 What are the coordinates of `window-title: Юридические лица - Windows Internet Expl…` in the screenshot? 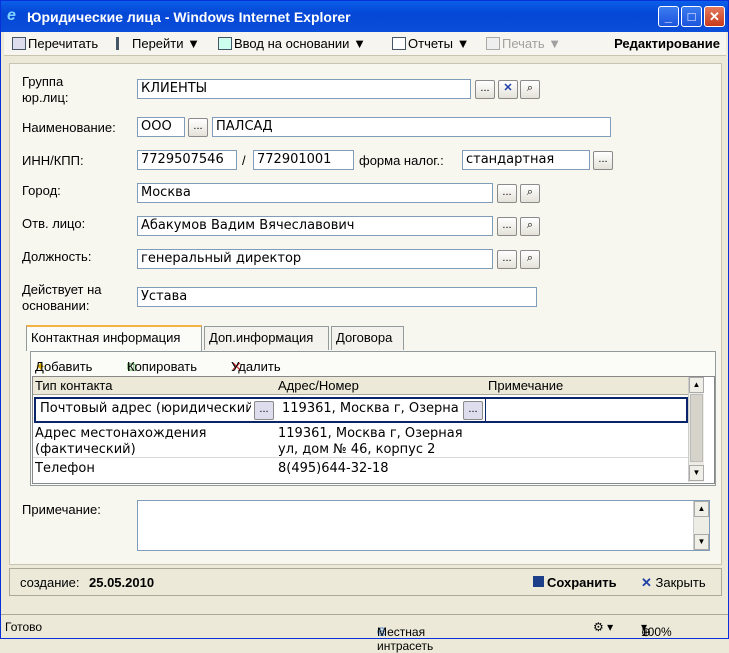 It's located at (189, 17).